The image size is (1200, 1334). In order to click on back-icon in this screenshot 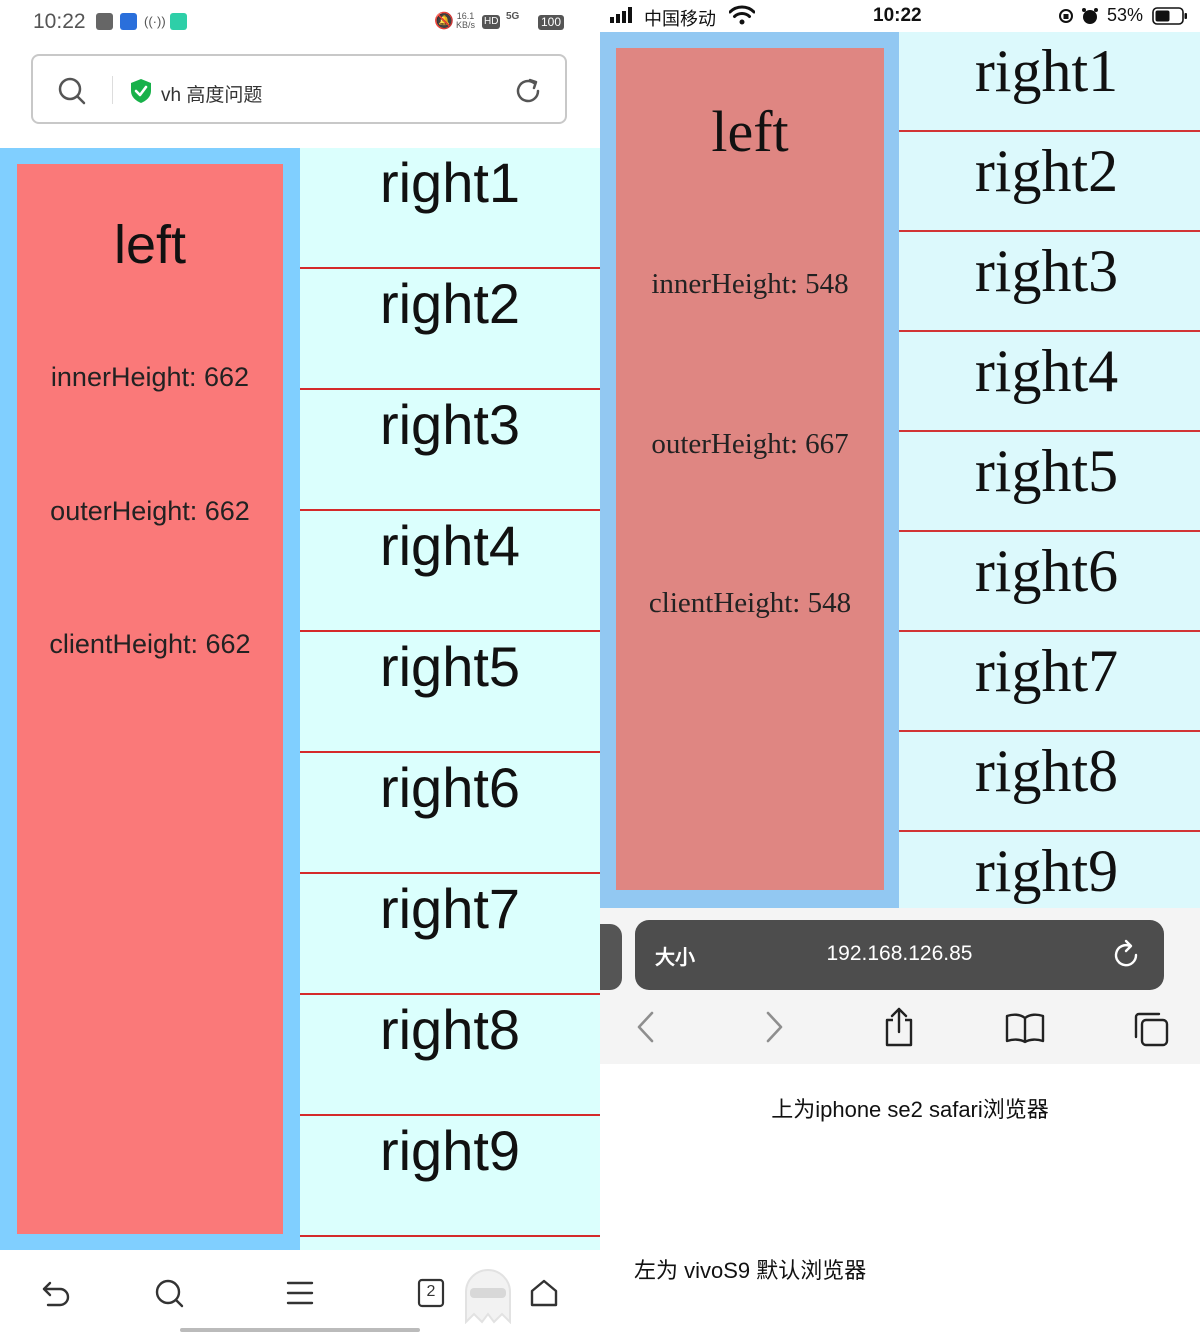, I will do `click(56, 1295)`.